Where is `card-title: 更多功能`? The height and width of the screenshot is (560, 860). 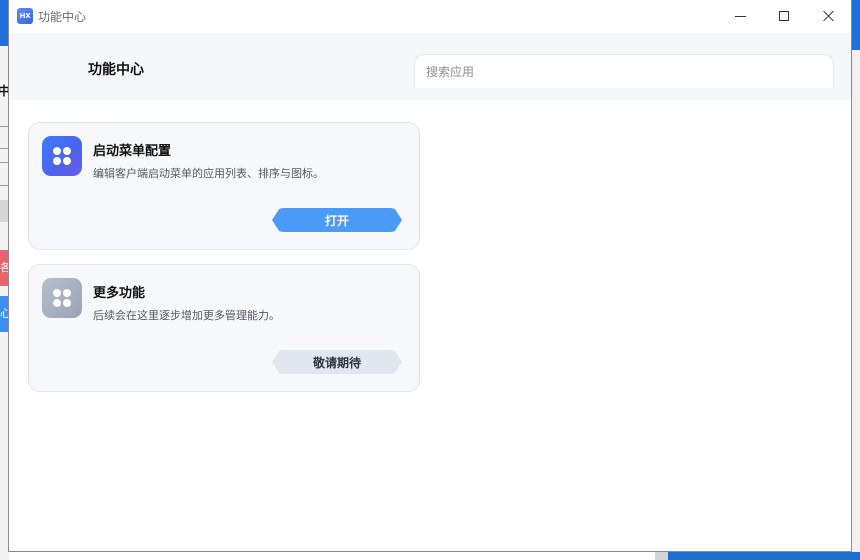
card-title: 更多功能 is located at coordinates (119, 293).